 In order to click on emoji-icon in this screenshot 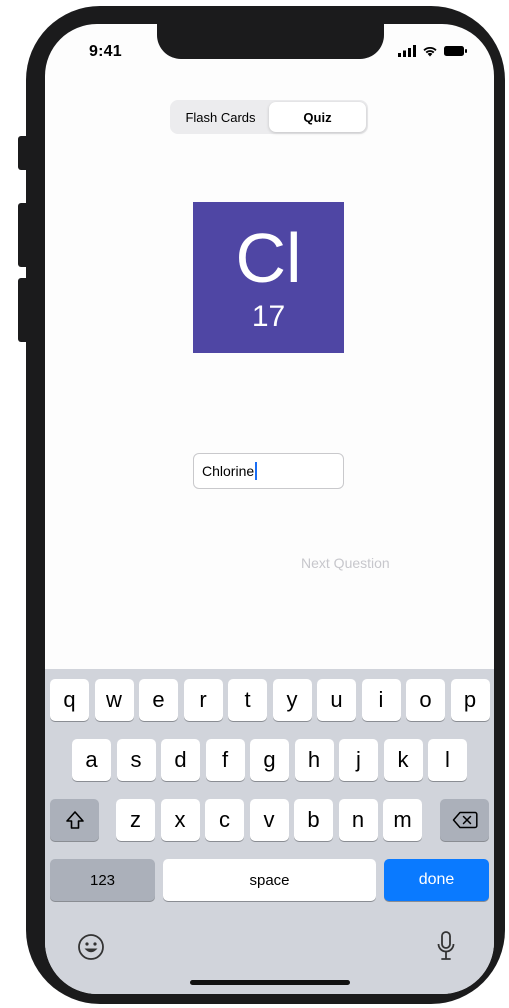, I will do `click(91, 947)`.